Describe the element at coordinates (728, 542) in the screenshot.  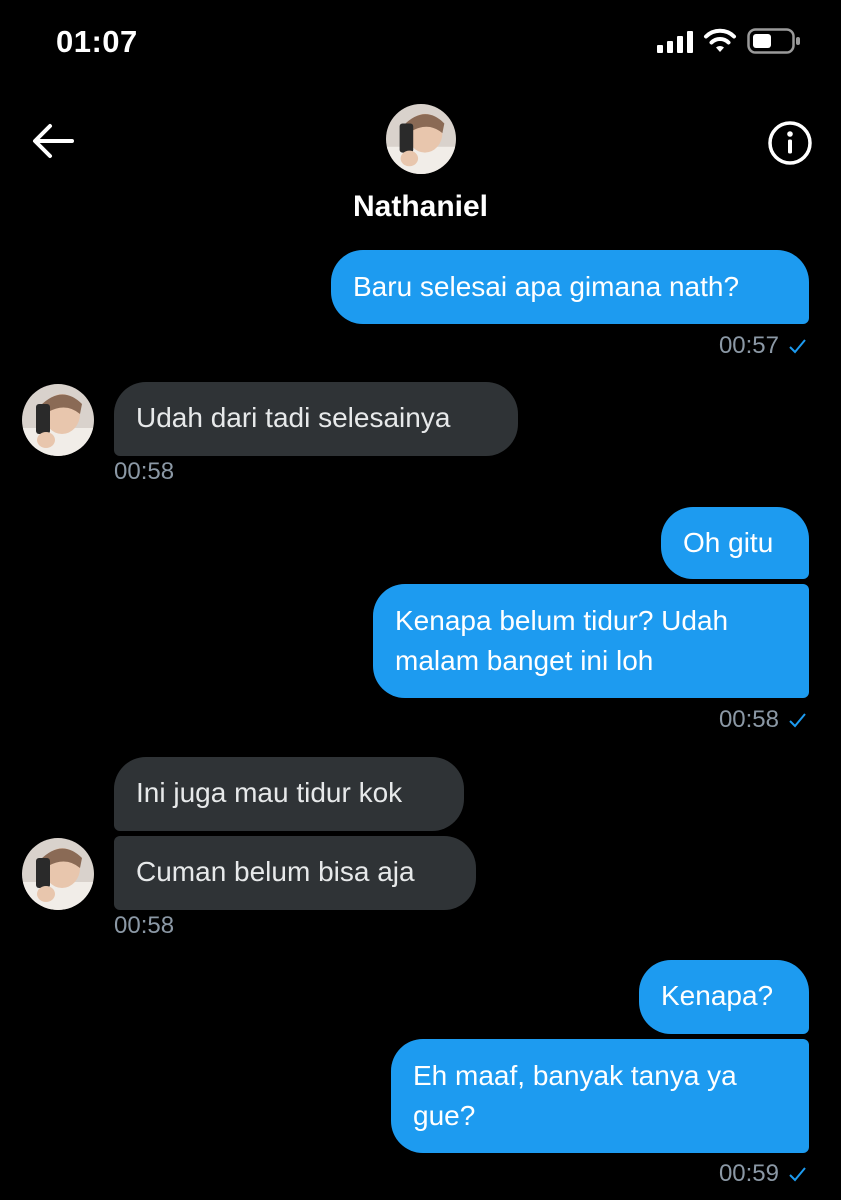
I see `message-text: Oh gitu` at that location.